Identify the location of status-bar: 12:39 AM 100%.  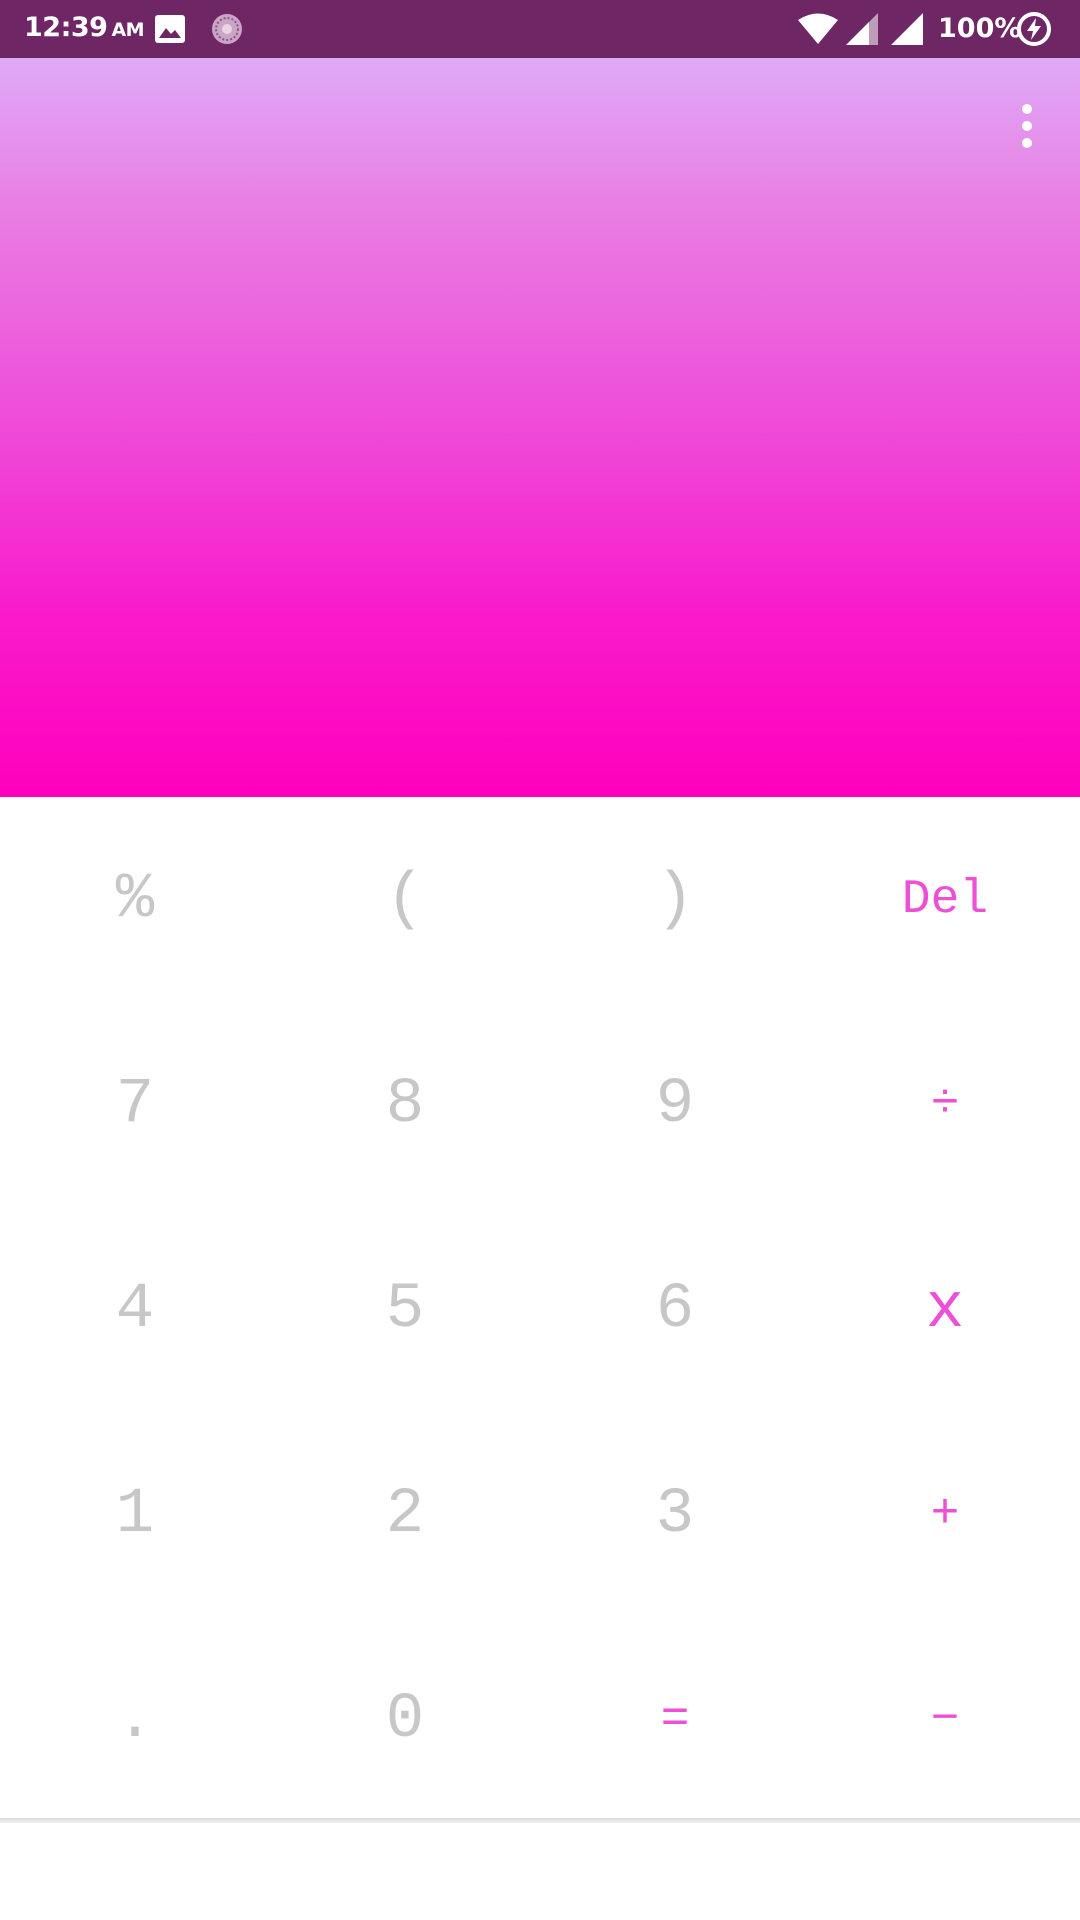
(540, 29).